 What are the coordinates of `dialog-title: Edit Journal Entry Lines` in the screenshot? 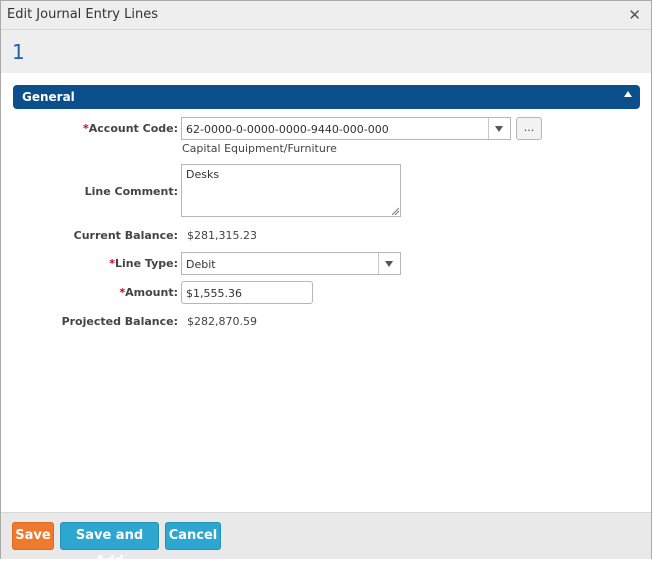 It's located at (82, 14).